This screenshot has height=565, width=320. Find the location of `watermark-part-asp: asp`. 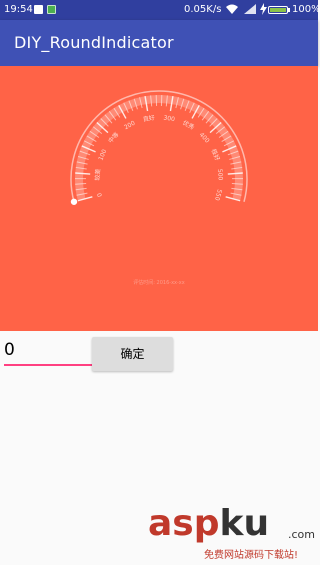

watermark-part-asp: asp is located at coordinates (184, 523).